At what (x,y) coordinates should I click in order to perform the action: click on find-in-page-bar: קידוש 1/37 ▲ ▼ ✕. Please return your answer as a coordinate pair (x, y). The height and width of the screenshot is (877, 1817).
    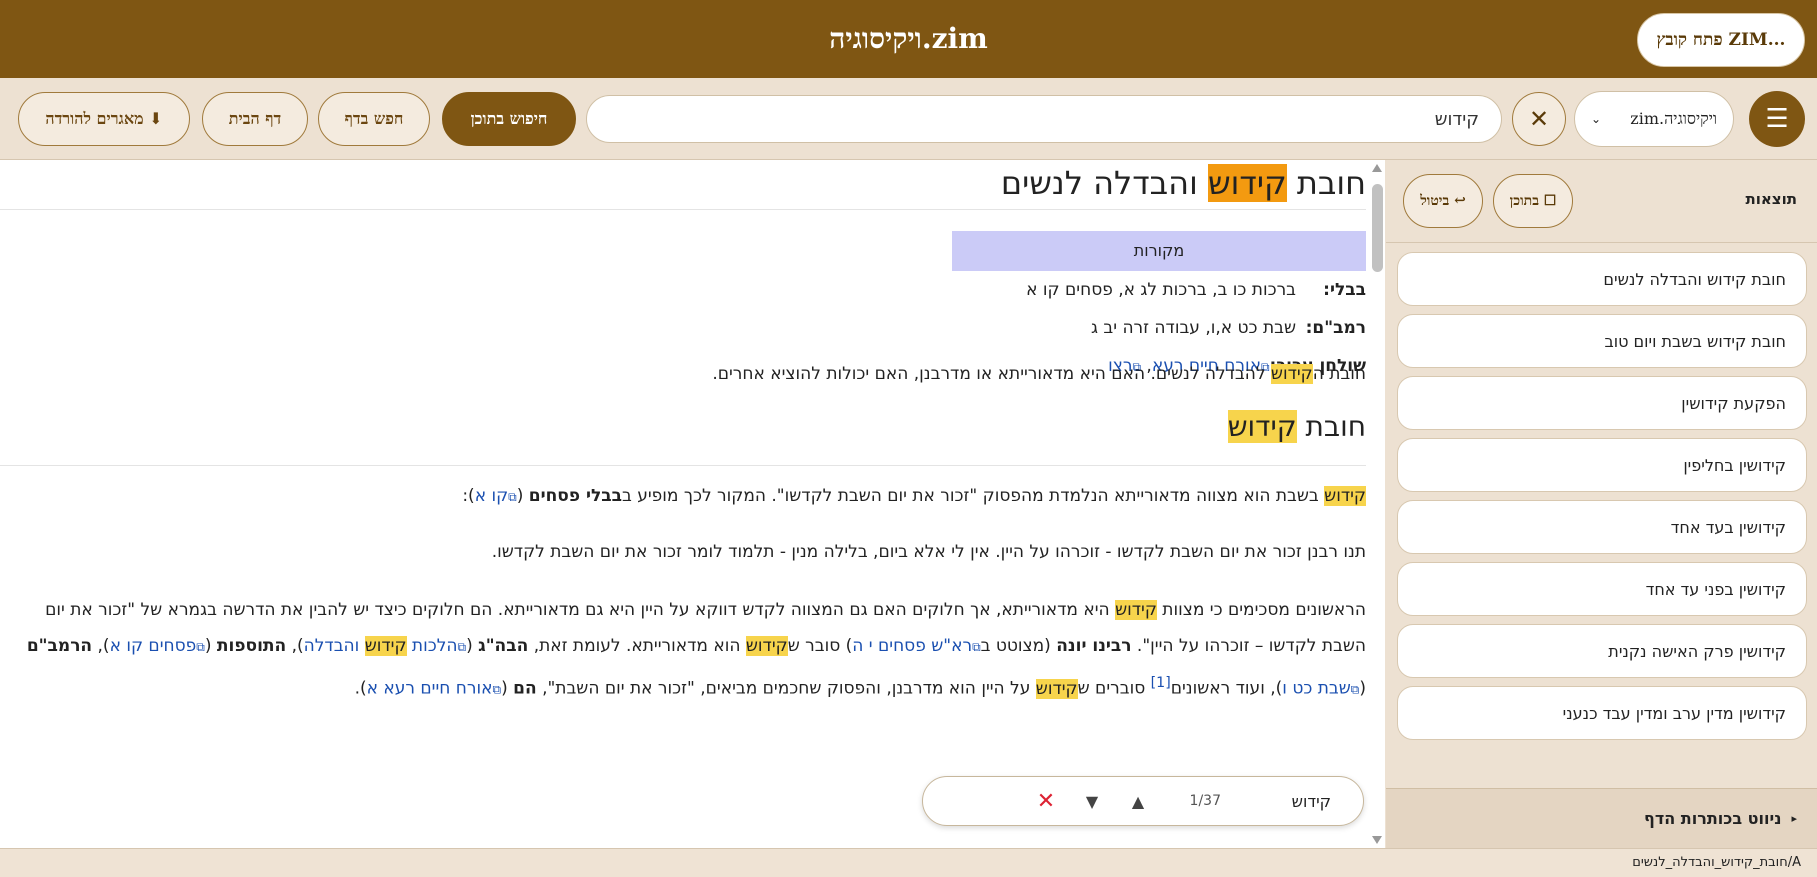
    Looking at the image, I should click on (1143, 801).